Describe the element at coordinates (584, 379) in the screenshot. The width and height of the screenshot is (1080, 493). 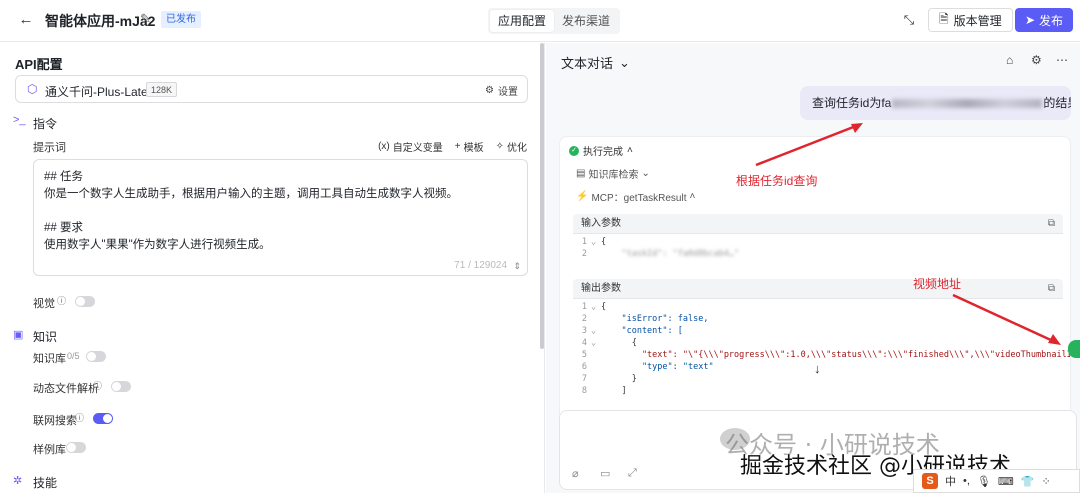
I see `line-number: 7` at that location.